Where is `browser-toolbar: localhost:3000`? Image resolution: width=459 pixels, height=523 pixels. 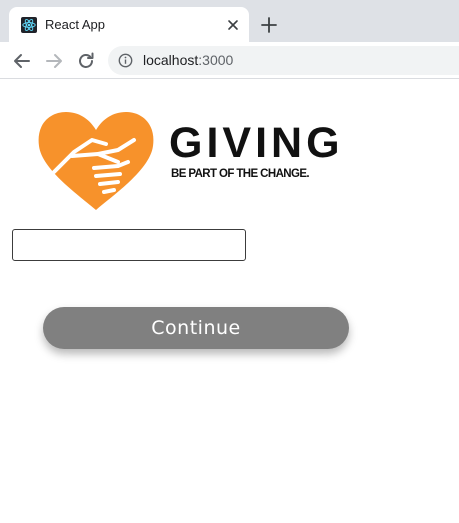
browser-toolbar: localhost:3000 is located at coordinates (229, 60).